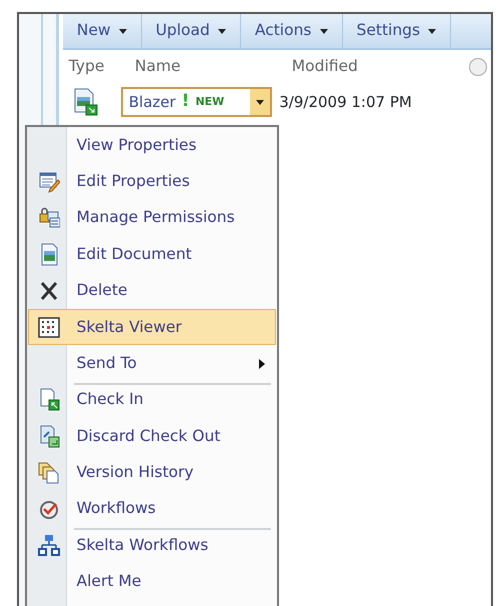  What do you see at coordinates (152, 472) in the screenshot?
I see `menu-item: Version History` at bounding box center [152, 472].